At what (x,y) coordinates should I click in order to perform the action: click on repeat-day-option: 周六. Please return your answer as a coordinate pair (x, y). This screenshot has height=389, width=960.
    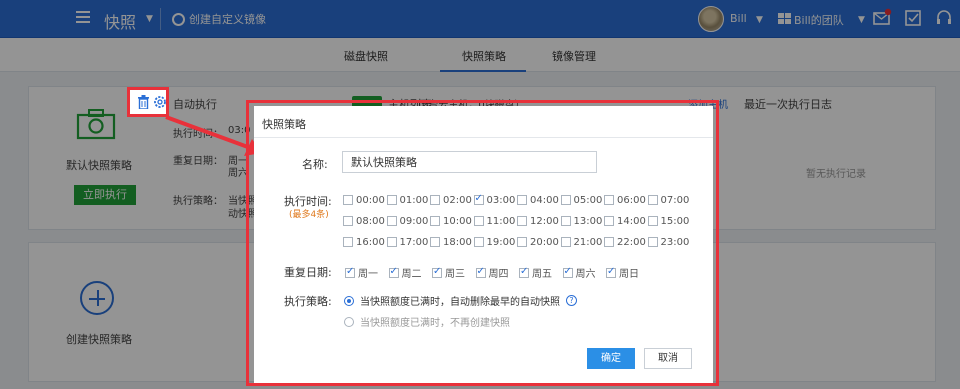
    Looking at the image, I should click on (579, 272).